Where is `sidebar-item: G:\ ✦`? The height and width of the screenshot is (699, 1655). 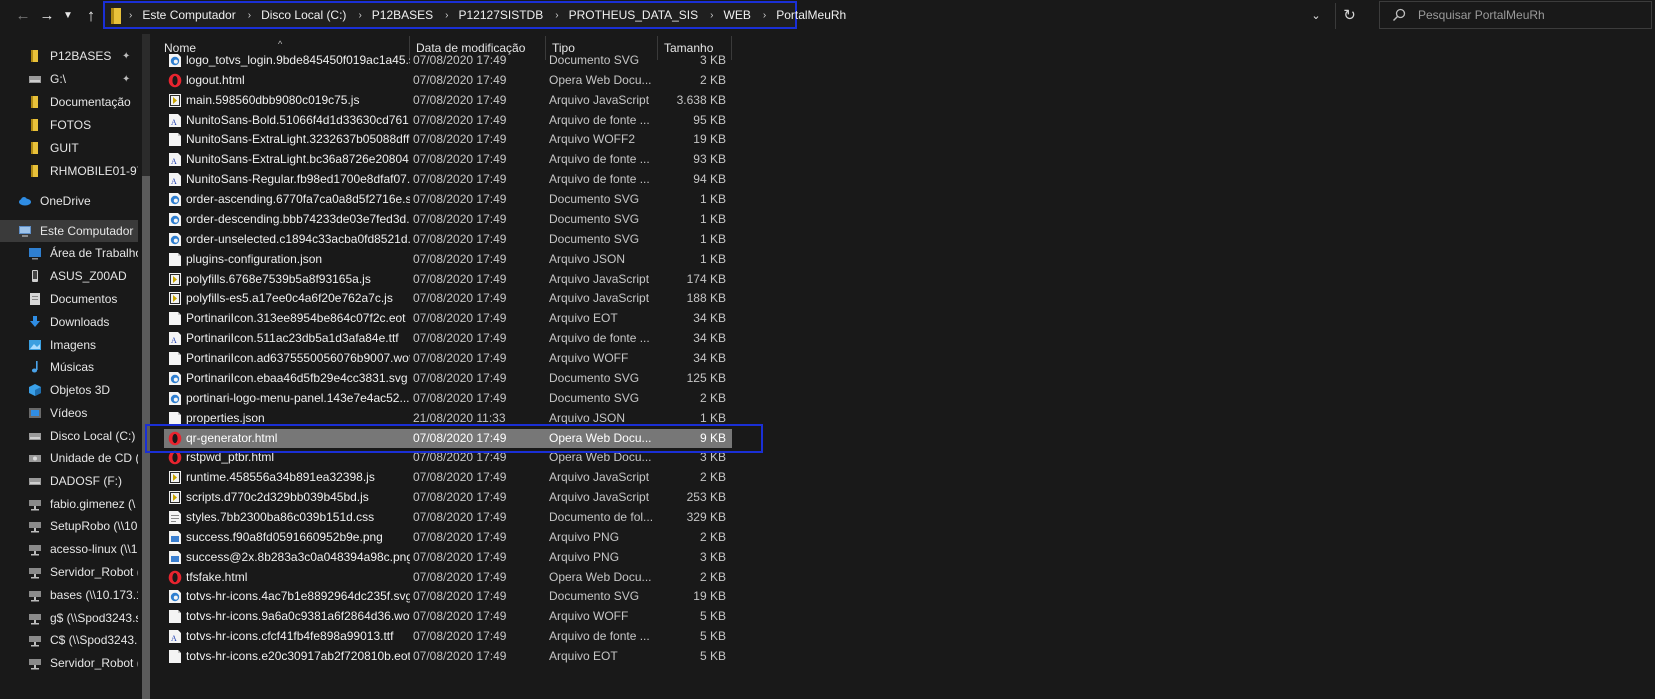 sidebar-item: G:\ ✦ is located at coordinates (69, 79).